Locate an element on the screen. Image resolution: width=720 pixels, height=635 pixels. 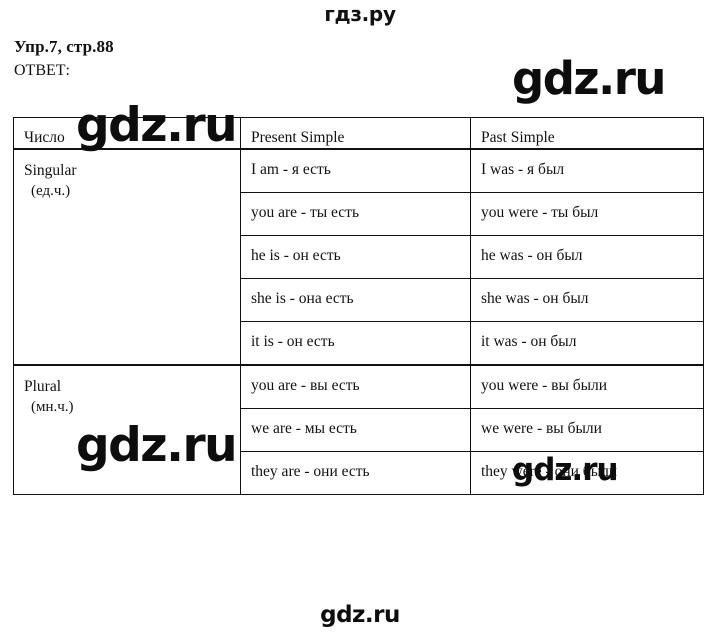
cell-past: he was - он был is located at coordinates (587, 257).